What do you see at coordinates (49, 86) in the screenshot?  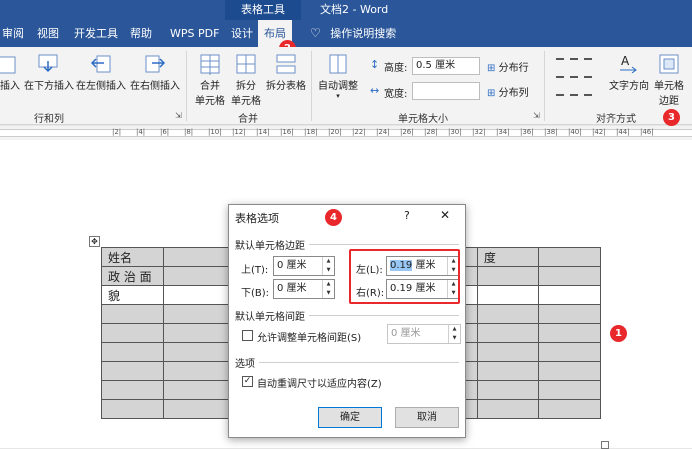 I see `insert-below-label: 在下方插入` at bounding box center [49, 86].